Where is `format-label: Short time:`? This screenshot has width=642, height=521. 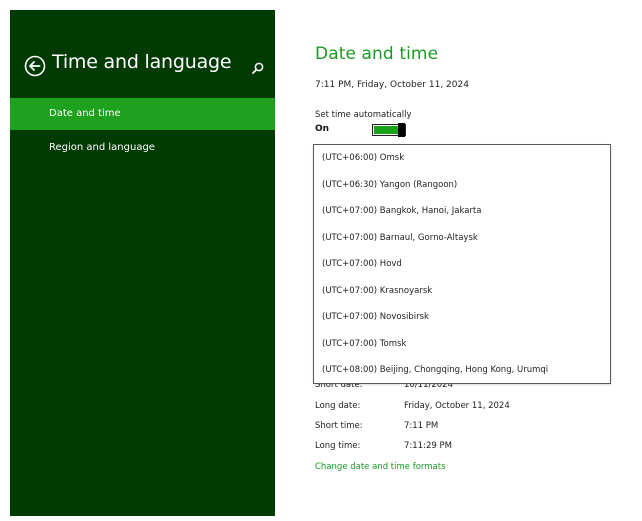 format-label: Short time: is located at coordinates (339, 426).